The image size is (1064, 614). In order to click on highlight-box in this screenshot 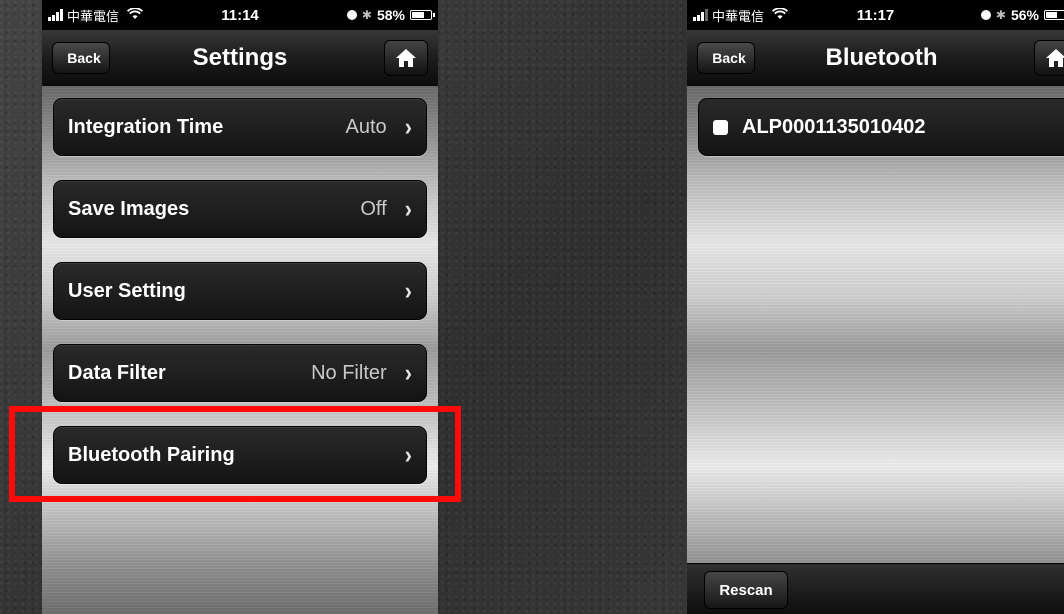, I will do `click(235, 454)`.